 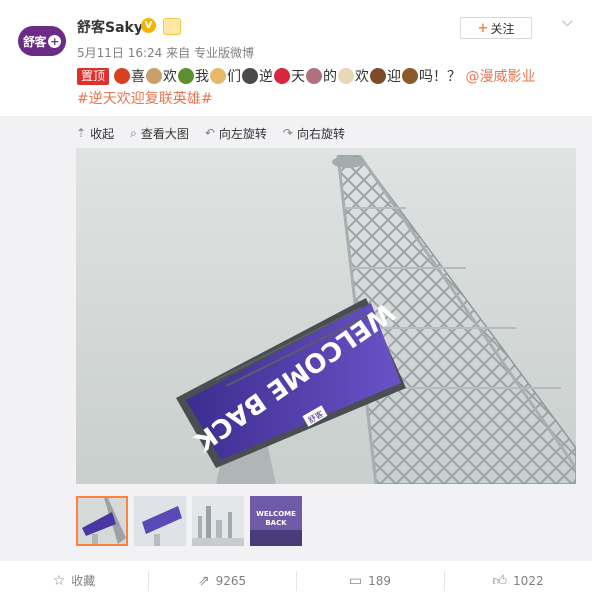 I want to click on view-large-button: ⌕ 查看大图, so click(x=159, y=133).